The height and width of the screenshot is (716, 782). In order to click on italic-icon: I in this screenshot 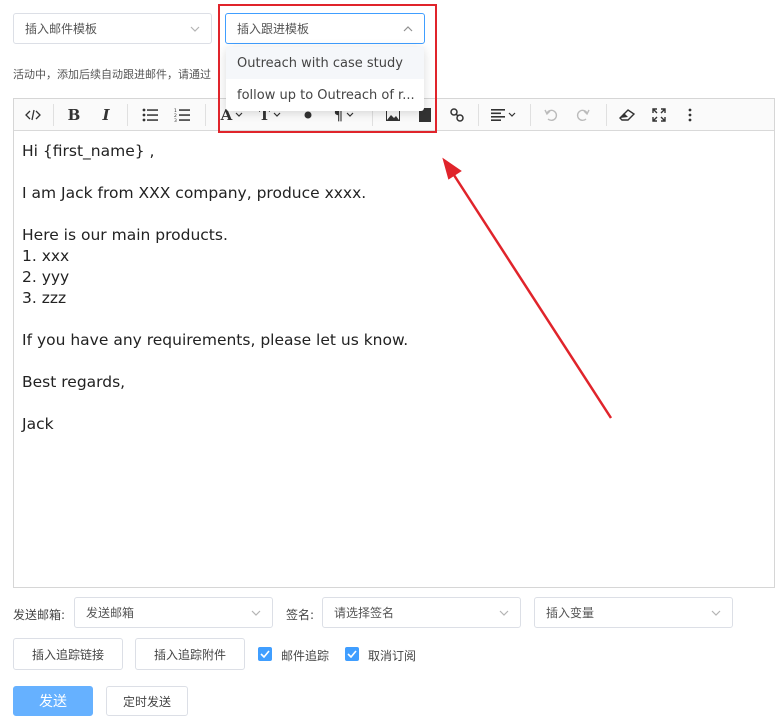, I will do `click(106, 115)`.